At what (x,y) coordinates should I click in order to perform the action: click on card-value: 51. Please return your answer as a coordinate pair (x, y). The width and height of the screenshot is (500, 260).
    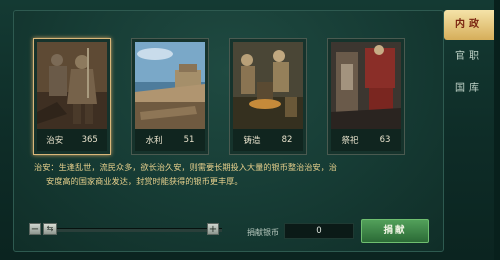
    Looking at the image, I should click on (189, 140).